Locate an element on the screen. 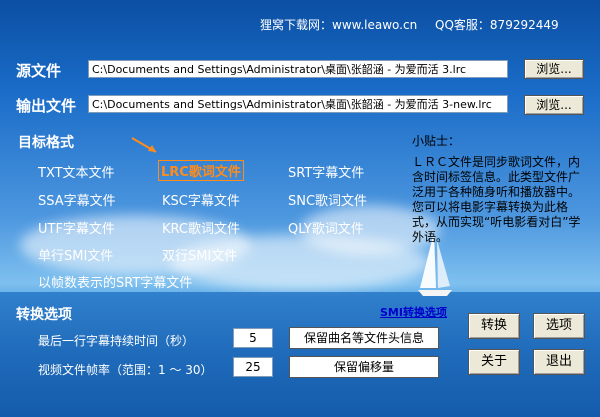  qq-service-text: QQ客服：879292449 is located at coordinates (497, 25).